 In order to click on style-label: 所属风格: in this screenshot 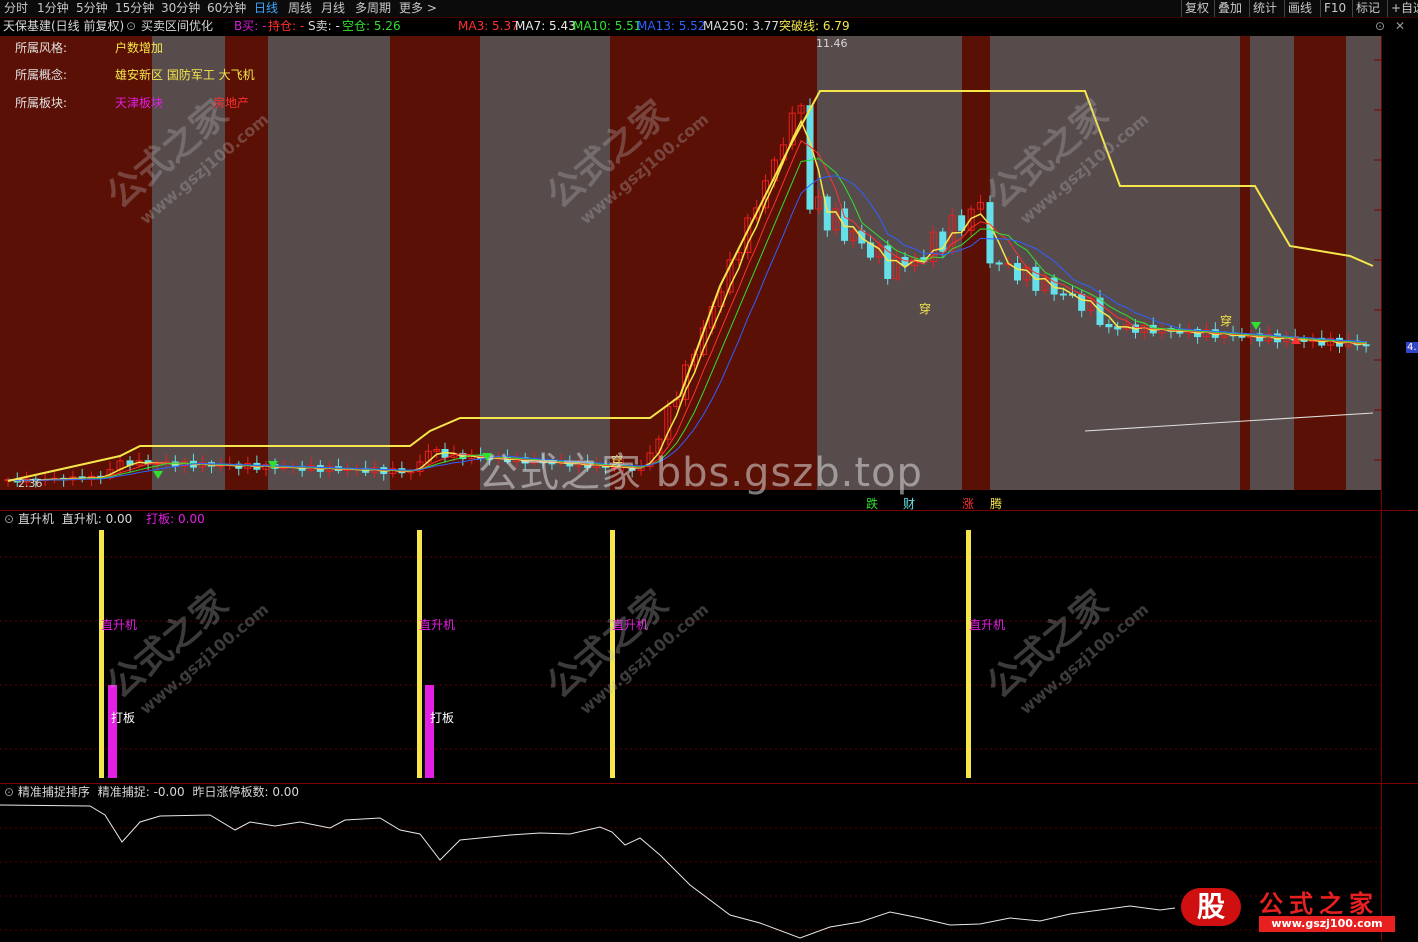, I will do `click(41, 48)`.